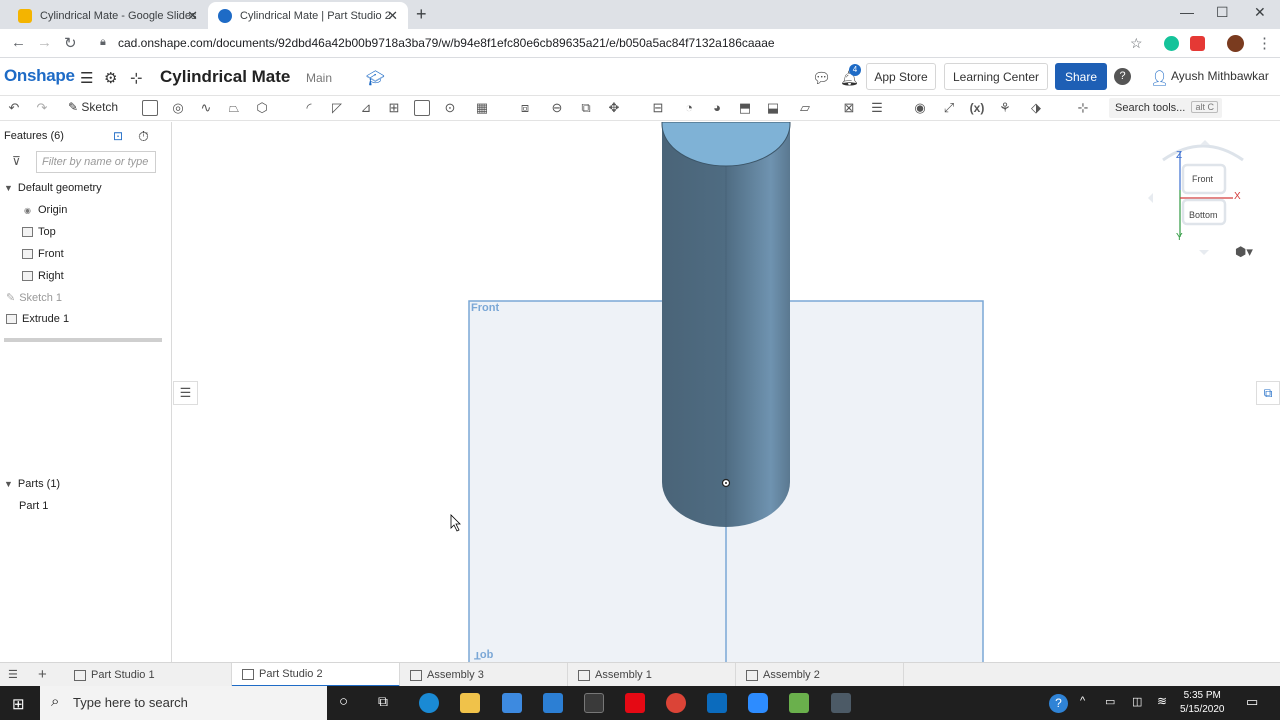 The image size is (1280, 720). I want to click on add-custom-feature-icon: ⊹, so click(1083, 108).